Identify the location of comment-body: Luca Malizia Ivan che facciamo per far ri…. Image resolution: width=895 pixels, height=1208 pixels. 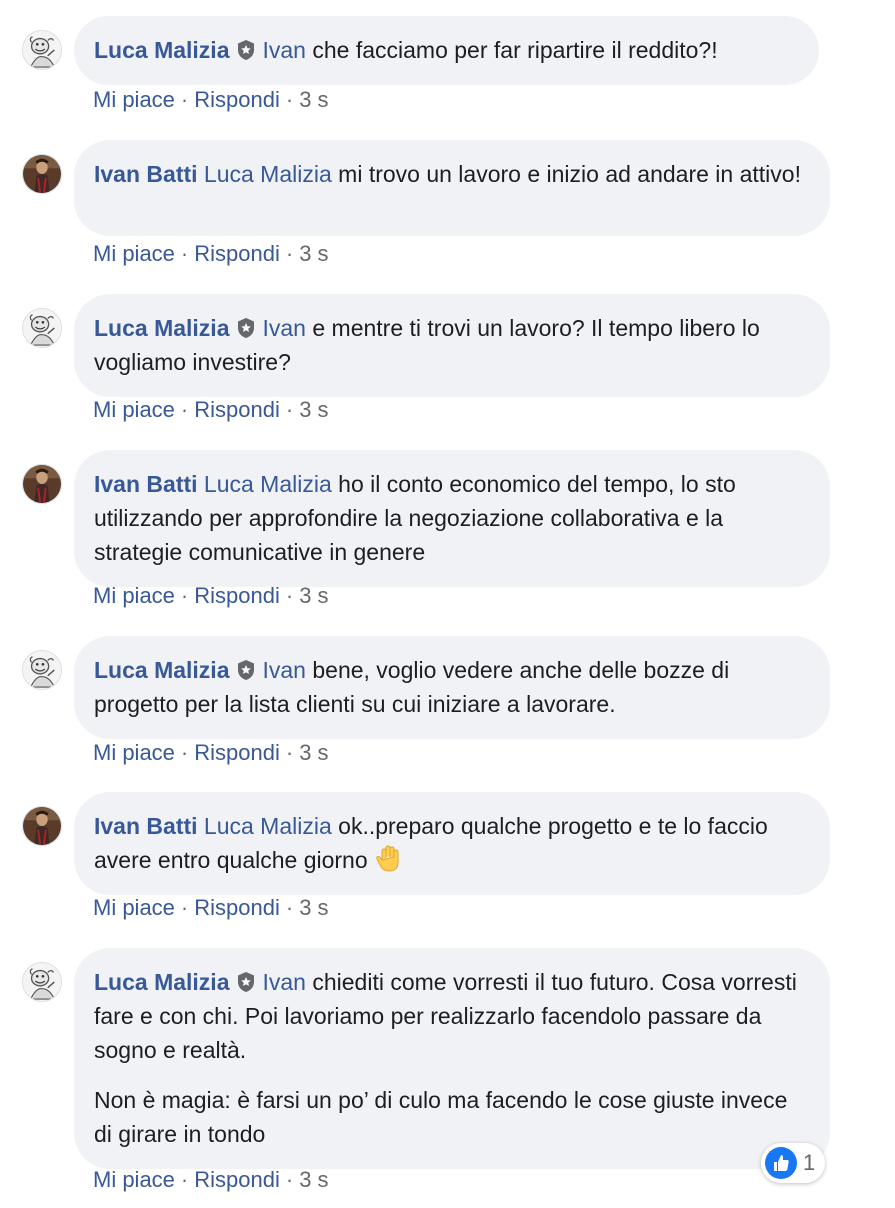
(446, 50).